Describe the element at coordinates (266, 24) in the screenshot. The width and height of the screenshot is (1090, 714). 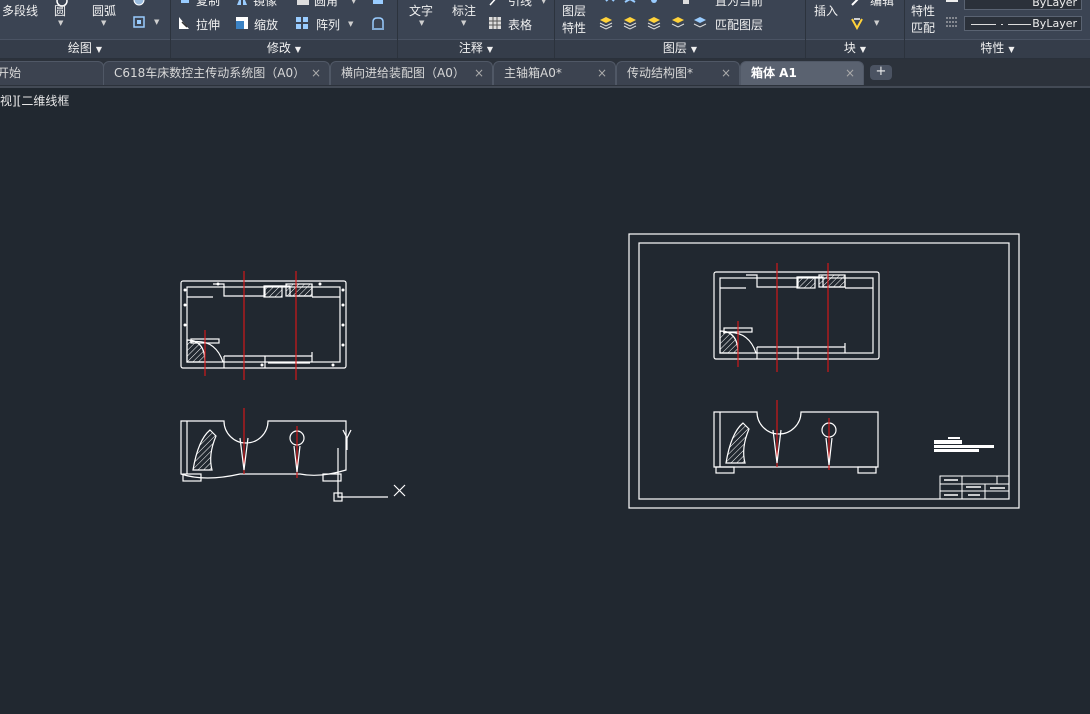
I see `scale-button: 缩放` at that location.